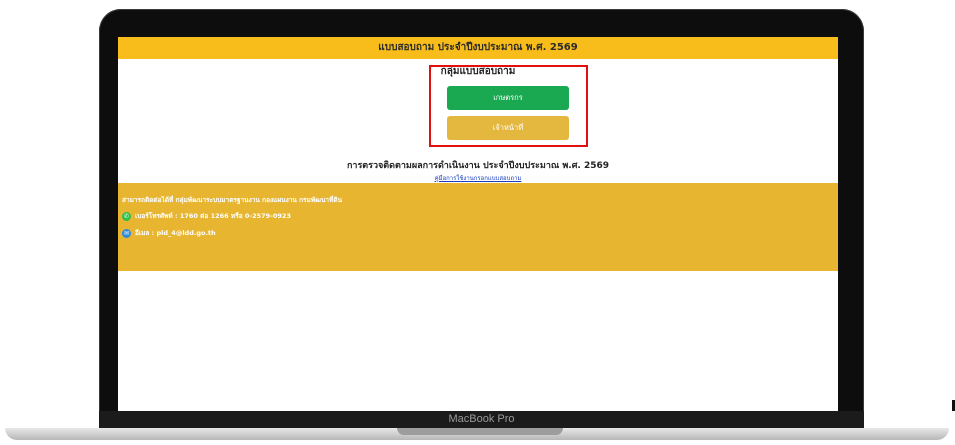  I want to click on phone-icon: ✆, so click(126, 216).